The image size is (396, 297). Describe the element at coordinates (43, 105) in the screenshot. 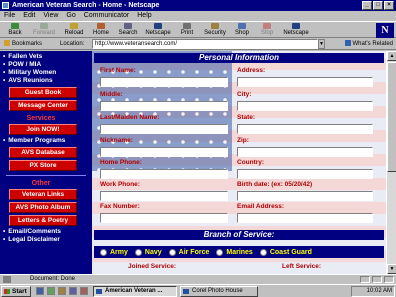

I see `message-center-button: Message Center` at that location.